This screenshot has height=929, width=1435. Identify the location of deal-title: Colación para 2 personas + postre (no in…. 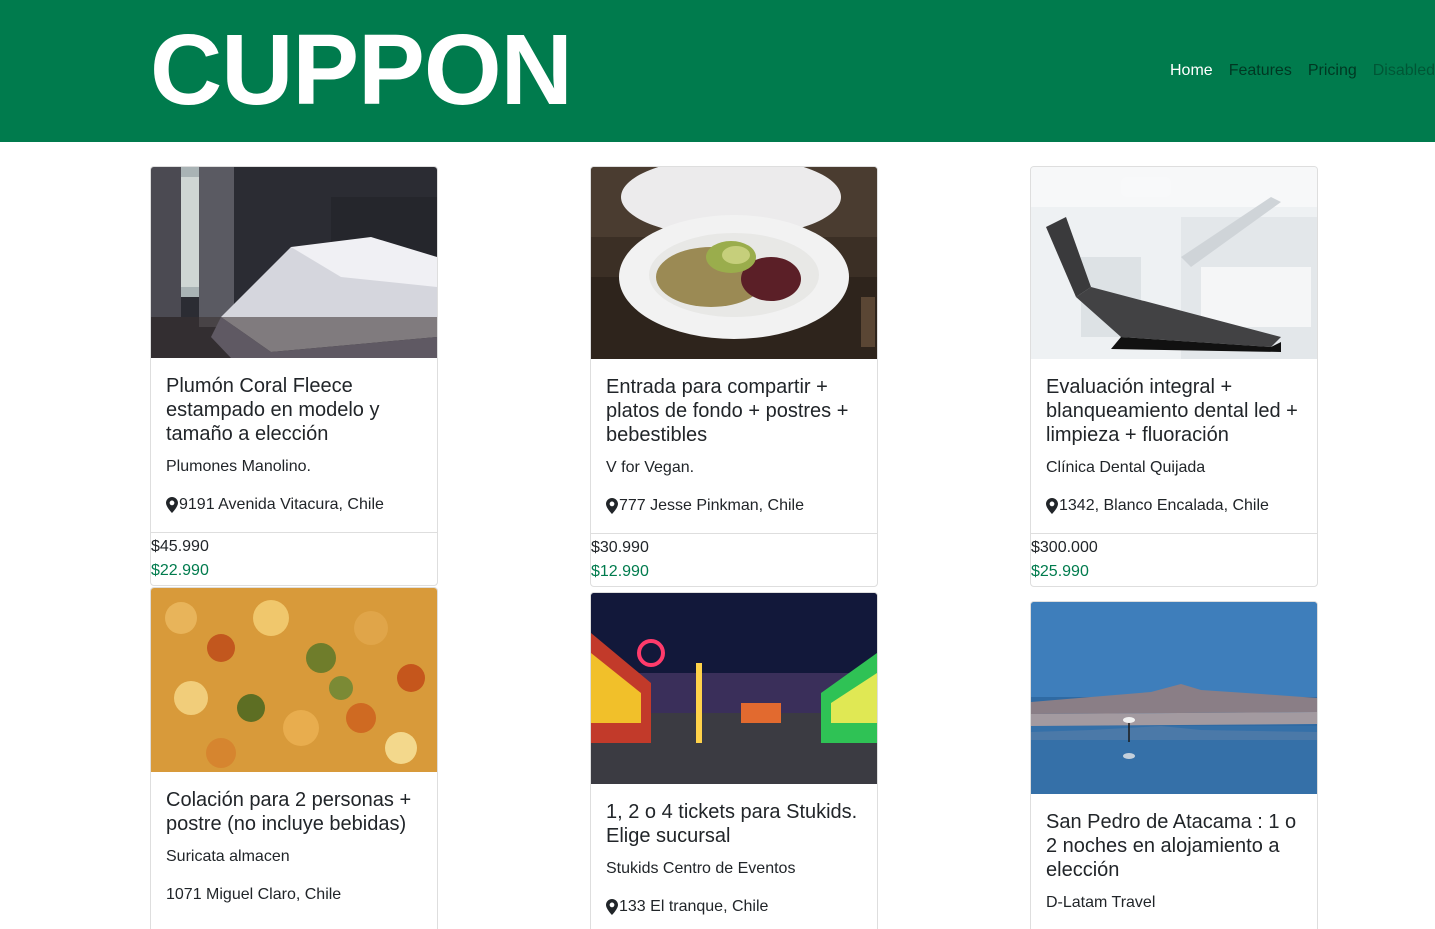
(289, 812).